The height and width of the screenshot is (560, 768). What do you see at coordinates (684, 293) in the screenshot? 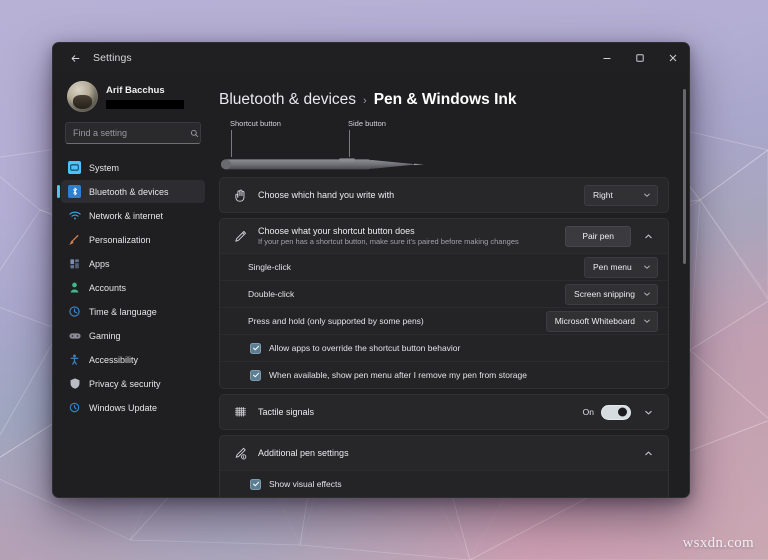
I see `main-scrollbar` at bounding box center [684, 293].